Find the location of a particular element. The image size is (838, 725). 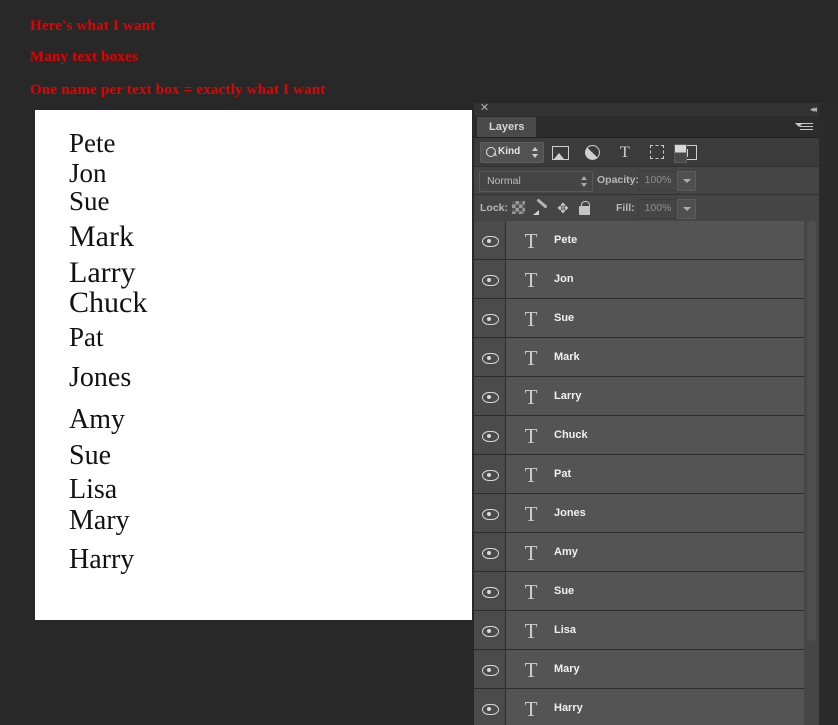

layer-name: Harry is located at coordinates (568, 708).